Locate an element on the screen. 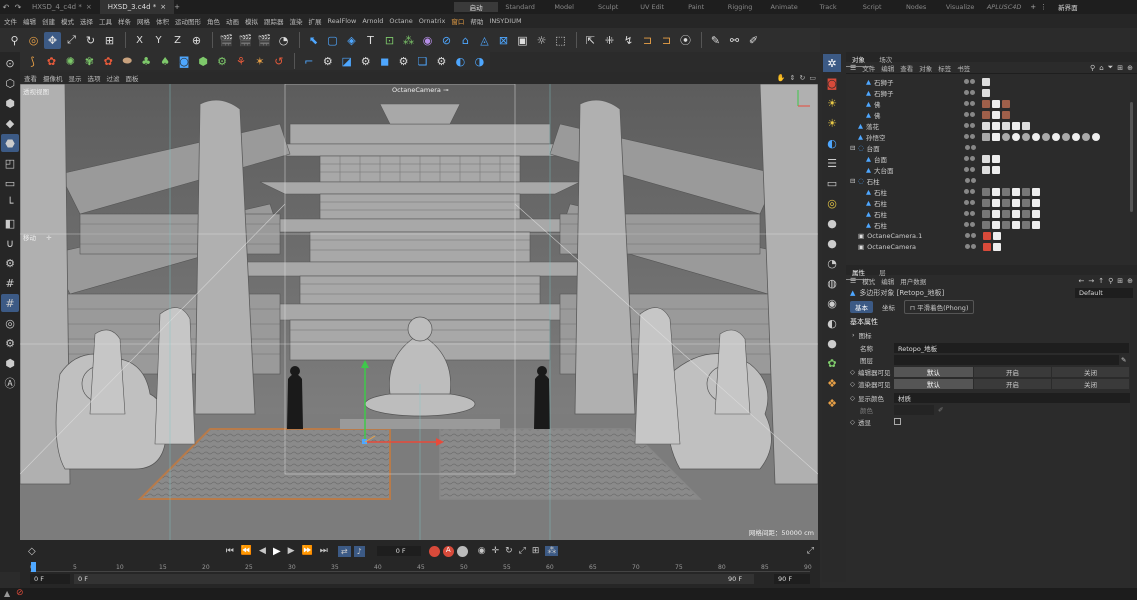 This screenshot has width=1137, height=600. octane-gear3-icon: ⚙ is located at coordinates (441, 61).